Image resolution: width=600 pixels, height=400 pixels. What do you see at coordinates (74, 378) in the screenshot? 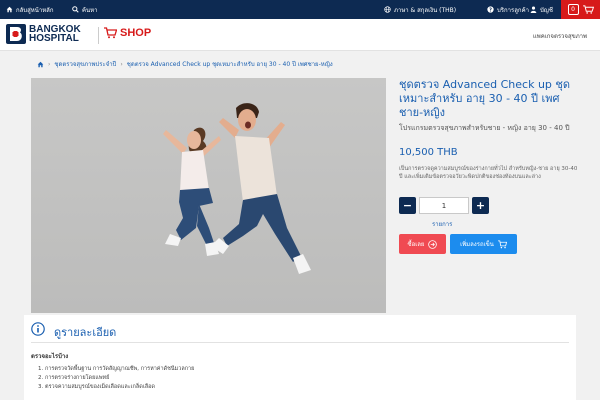
I see `list-item: 2. การตรวจร่างกายโดยแพทย์` at bounding box center [74, 378].